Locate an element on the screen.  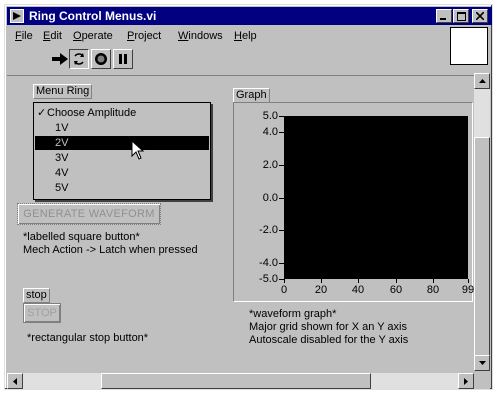
abort-icon is located at coordinates (101, 59).